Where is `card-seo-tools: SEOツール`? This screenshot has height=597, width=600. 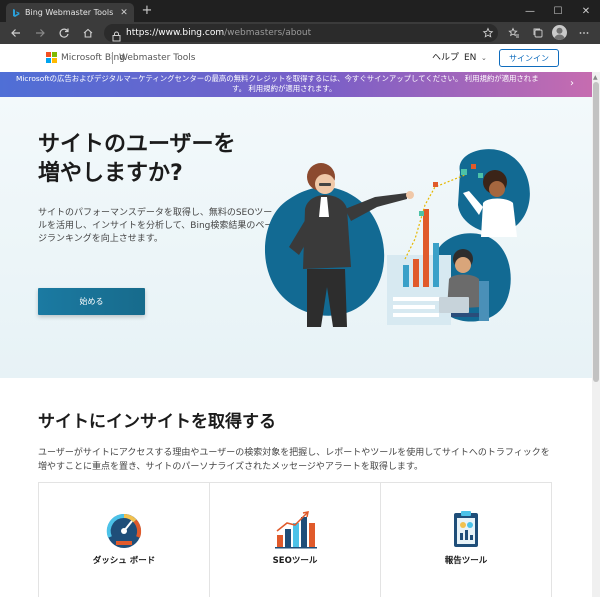
card-seo-tools: SEOツール is located at coordinates (295, 540).